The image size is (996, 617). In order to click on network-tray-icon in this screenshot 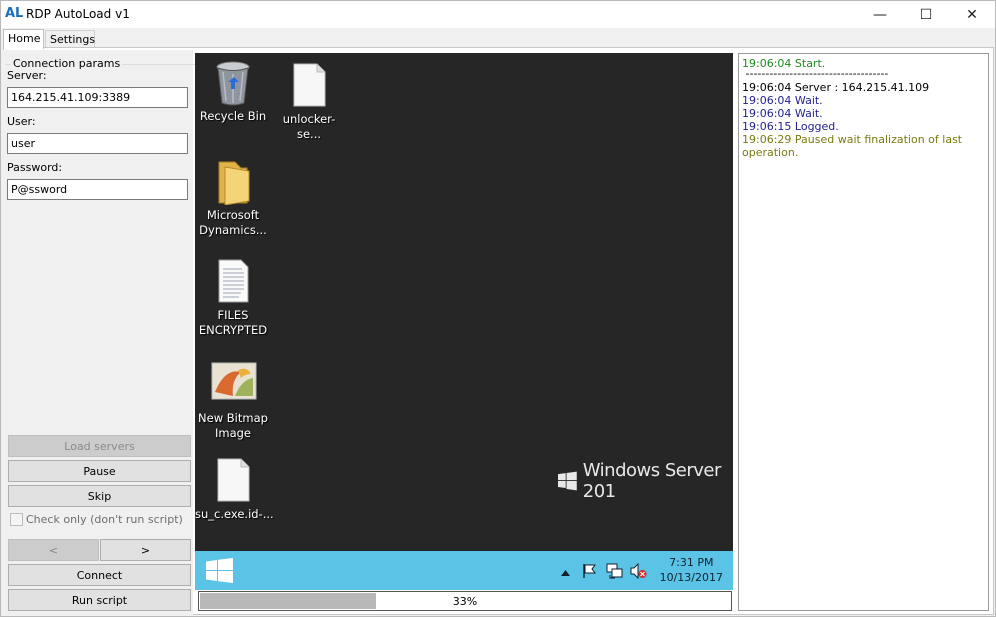, I will do `click(614, 572)`.